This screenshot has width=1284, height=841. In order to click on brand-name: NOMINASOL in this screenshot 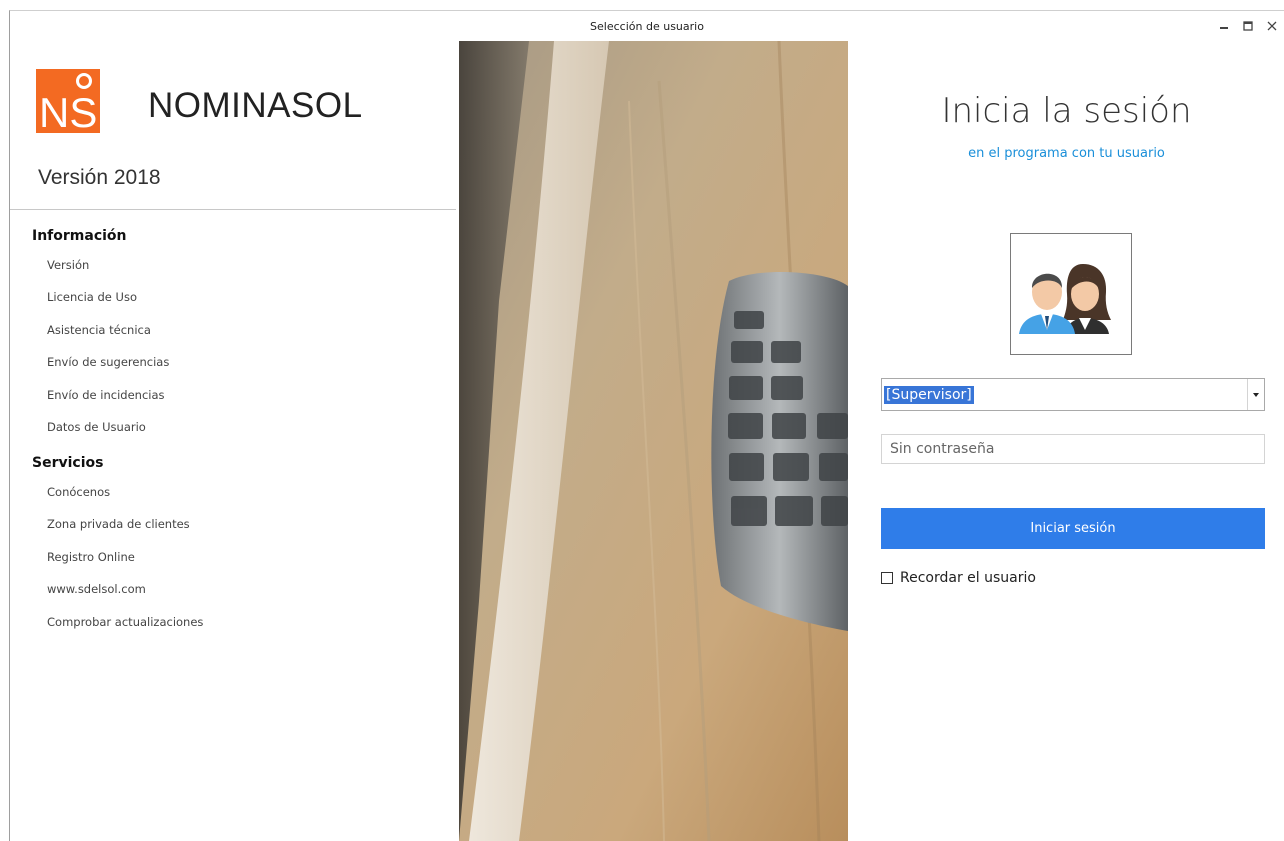, I will do `click(255, 105)`.